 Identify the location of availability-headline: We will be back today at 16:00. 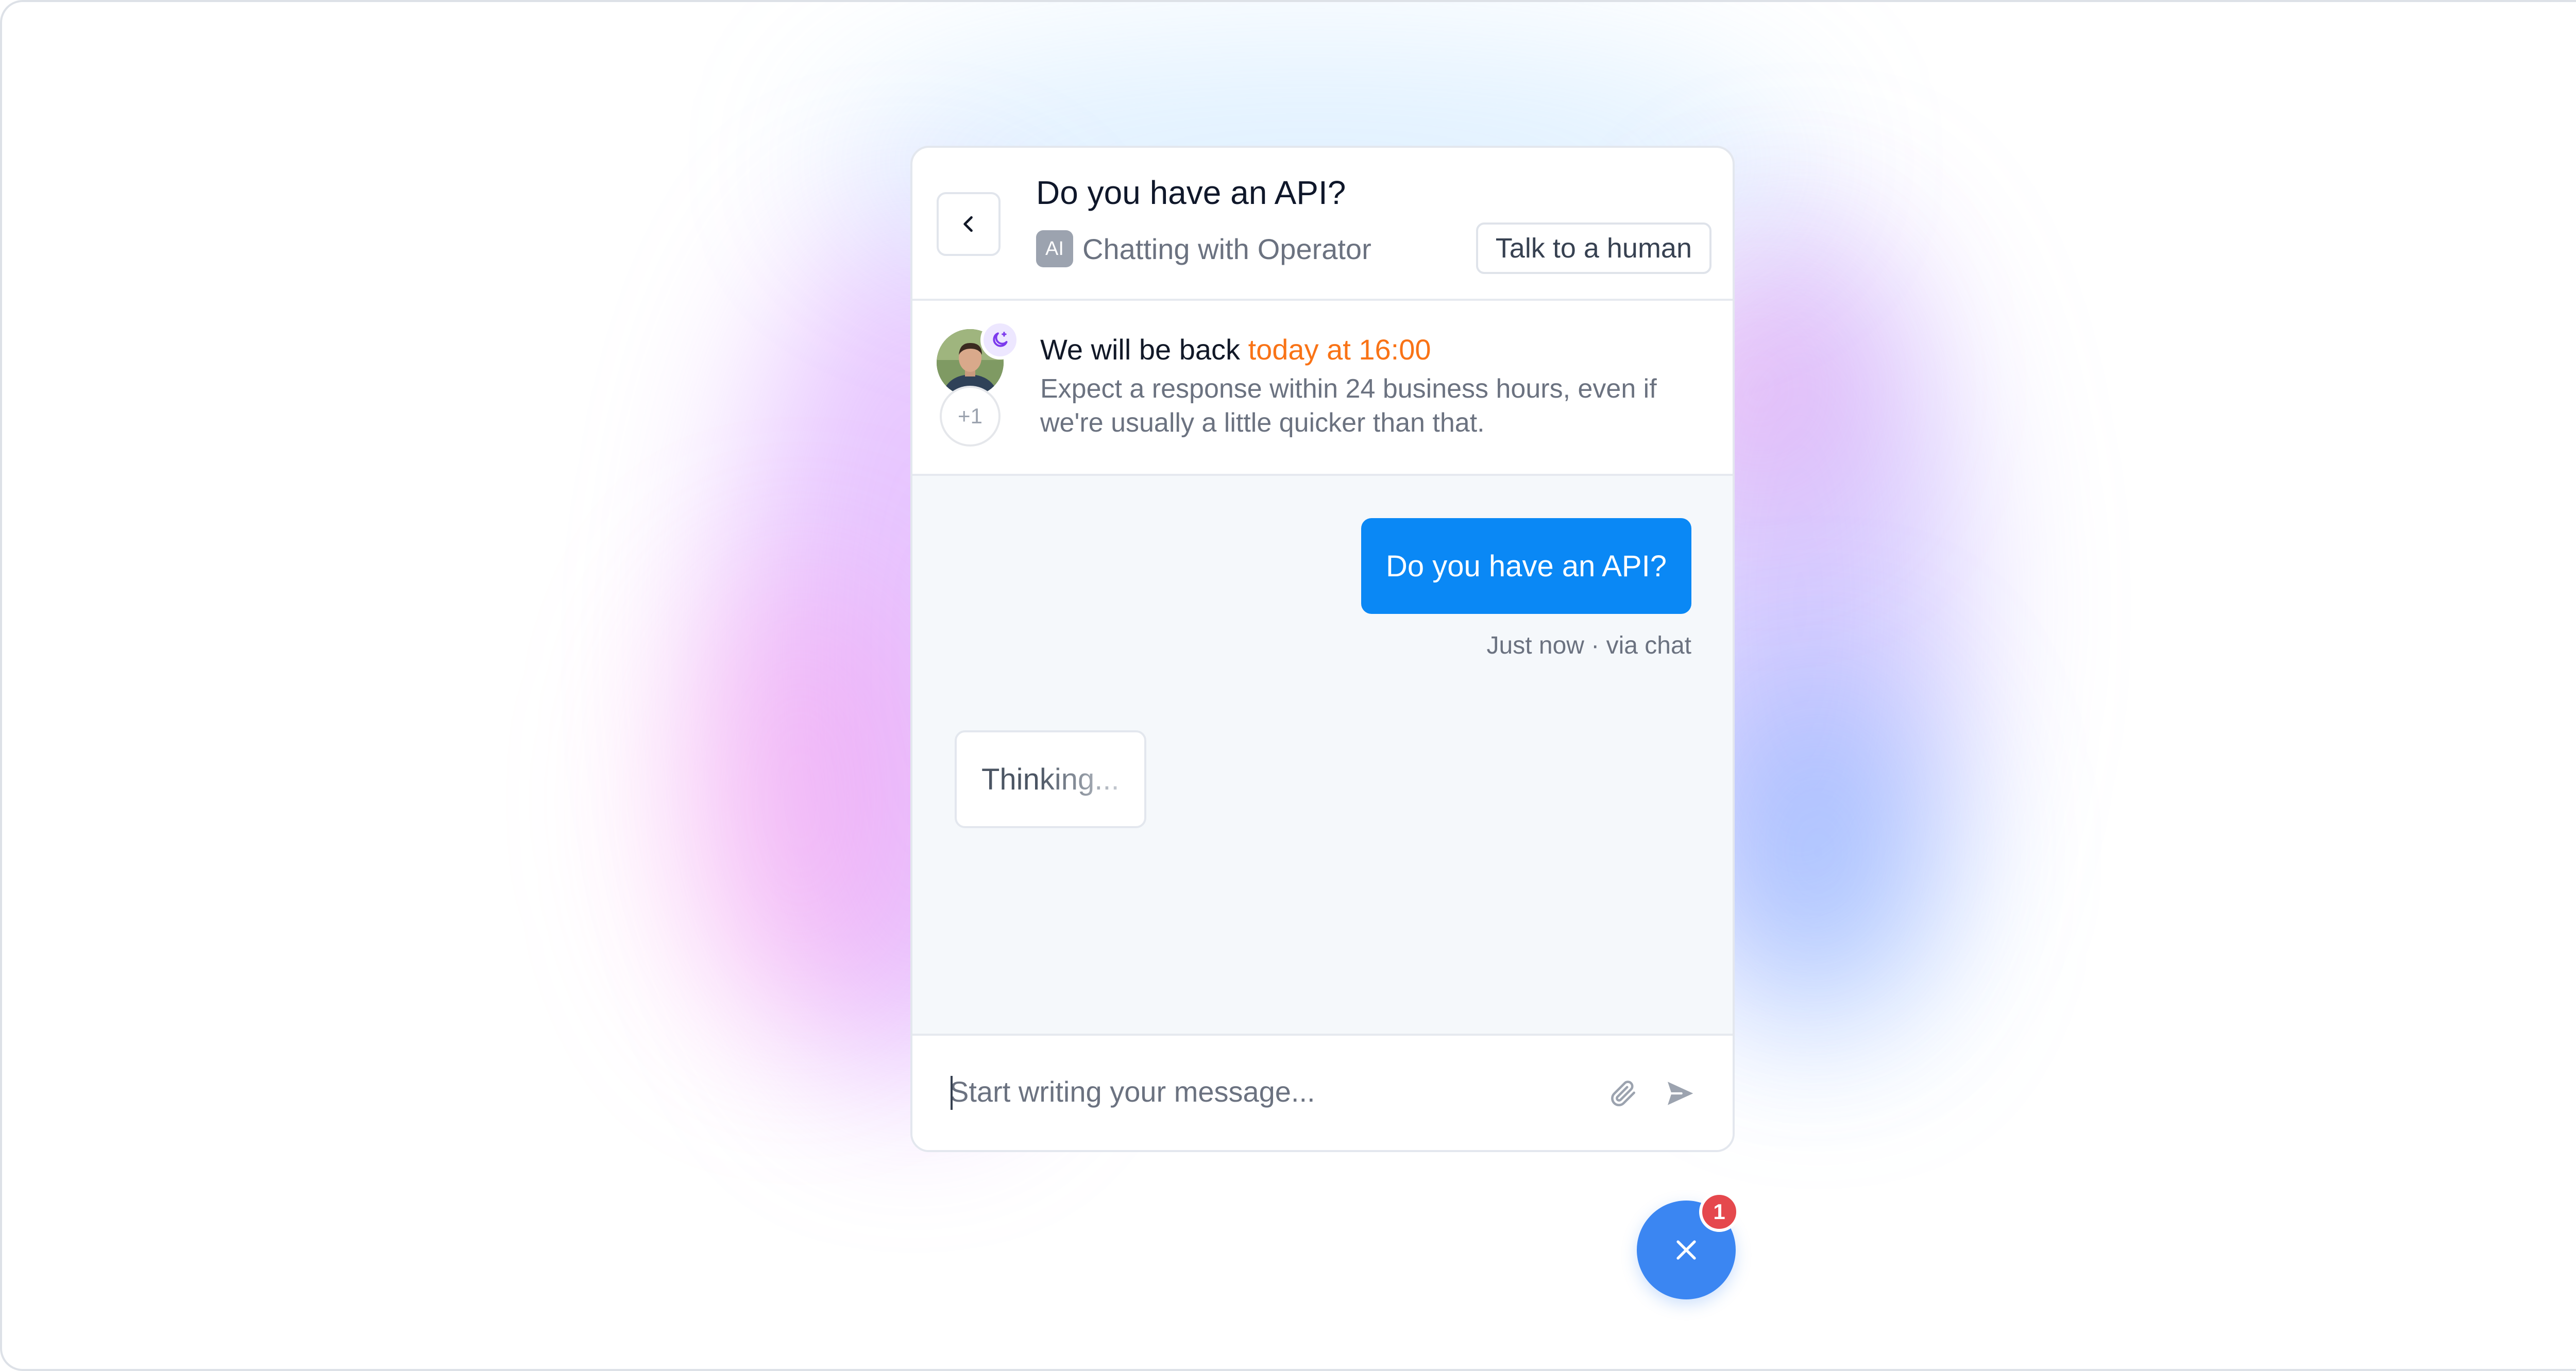
(1235, 349).